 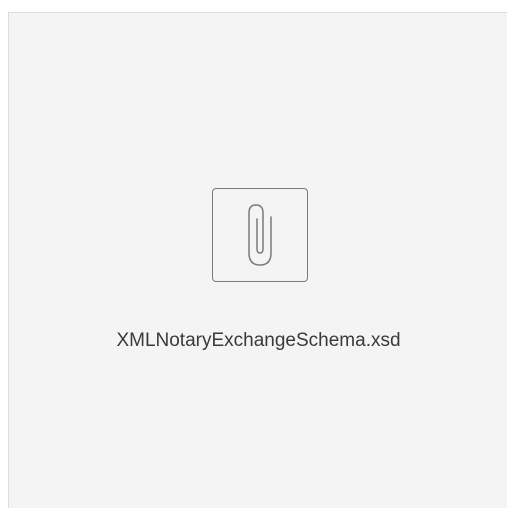 I want to click on attachment-icon-frame, so click(x=260, y=235).